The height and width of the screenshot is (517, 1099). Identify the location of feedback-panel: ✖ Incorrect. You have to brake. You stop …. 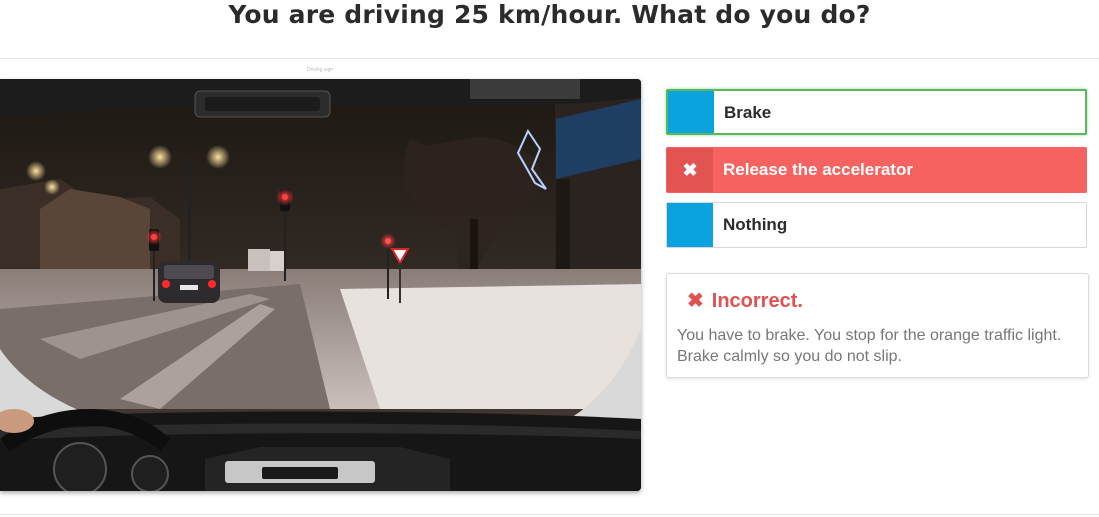
(877, 325).